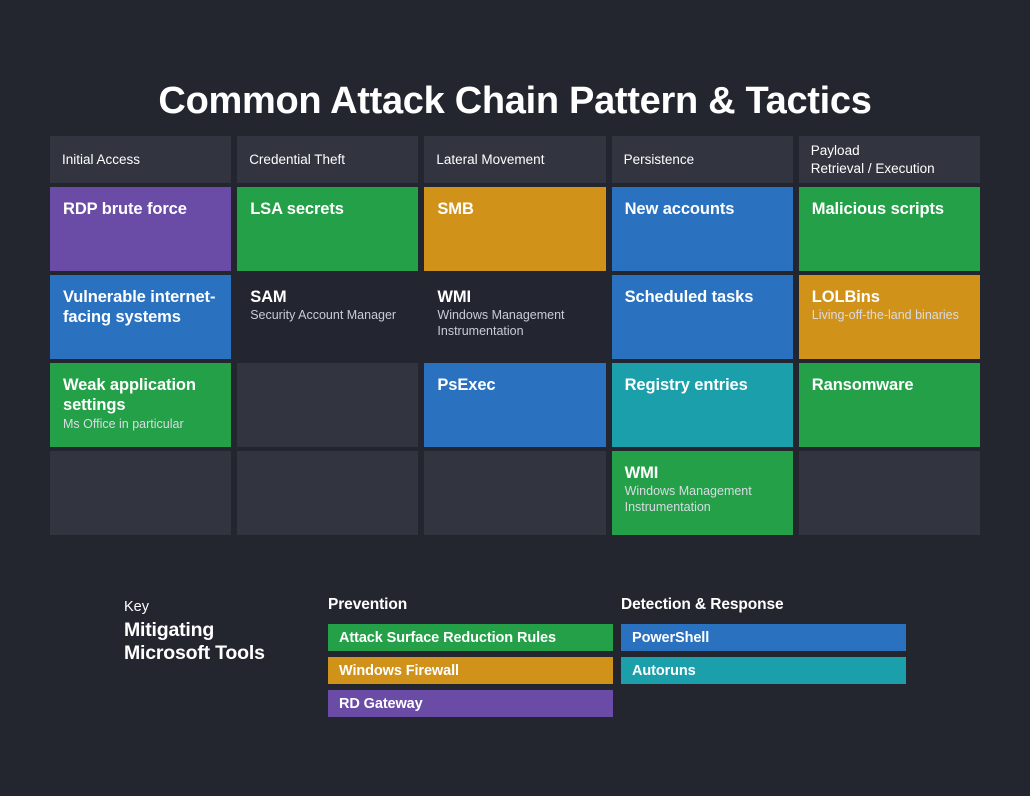 The image size is (1030, 796). I want to click on matrix-header-3: Lateral Movement, so click(515, 159).